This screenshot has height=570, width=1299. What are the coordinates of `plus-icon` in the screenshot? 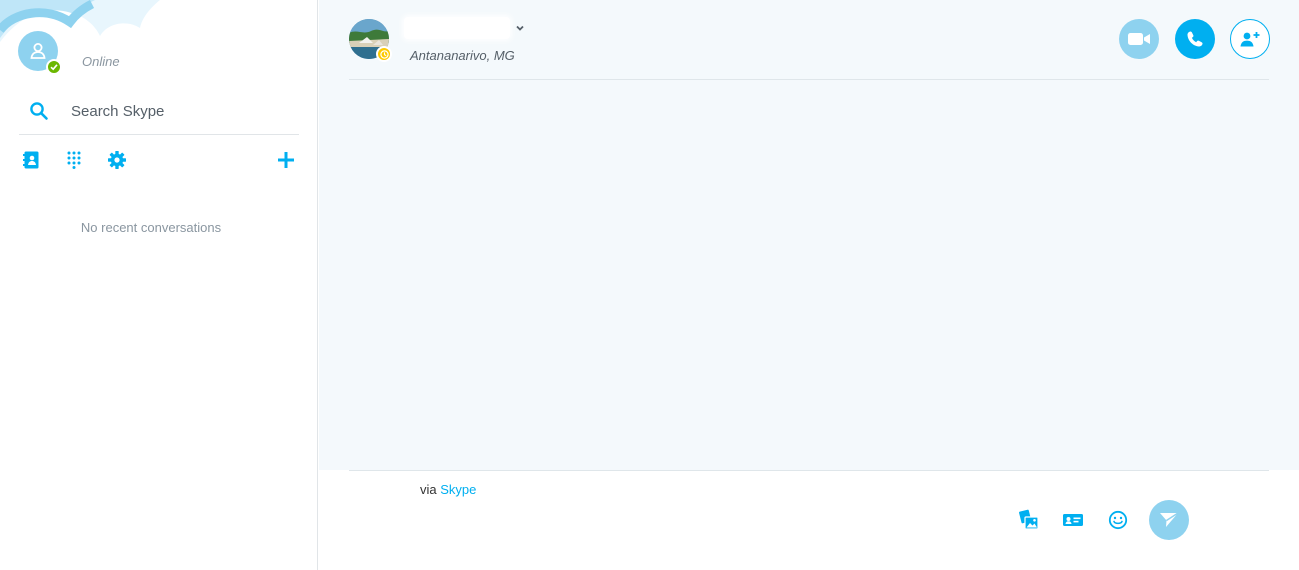 It's located at (286, 160).